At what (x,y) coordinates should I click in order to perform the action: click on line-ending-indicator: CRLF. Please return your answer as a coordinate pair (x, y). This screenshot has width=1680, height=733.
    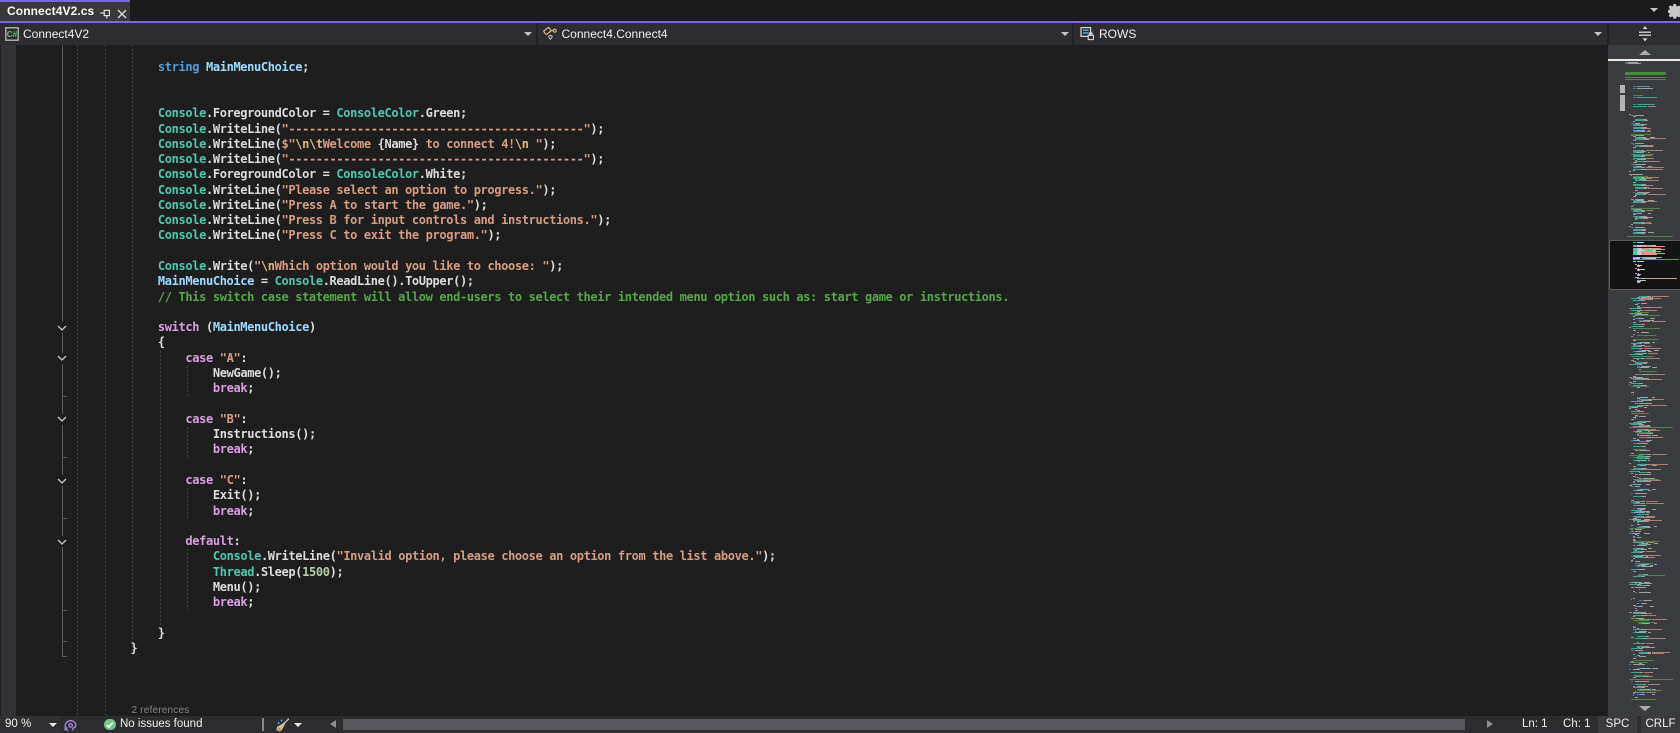
    Looking at the image, I should click on (1660, 724).